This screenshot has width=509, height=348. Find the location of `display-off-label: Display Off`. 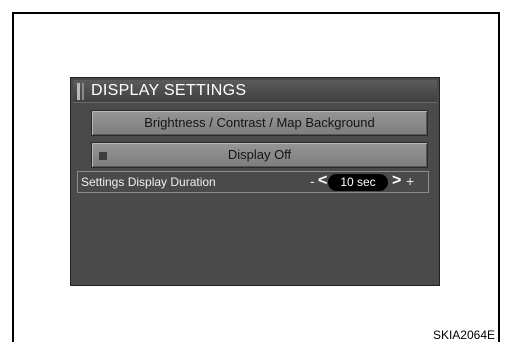

display-off-label: Display Off is located at coordinates (259, 154).